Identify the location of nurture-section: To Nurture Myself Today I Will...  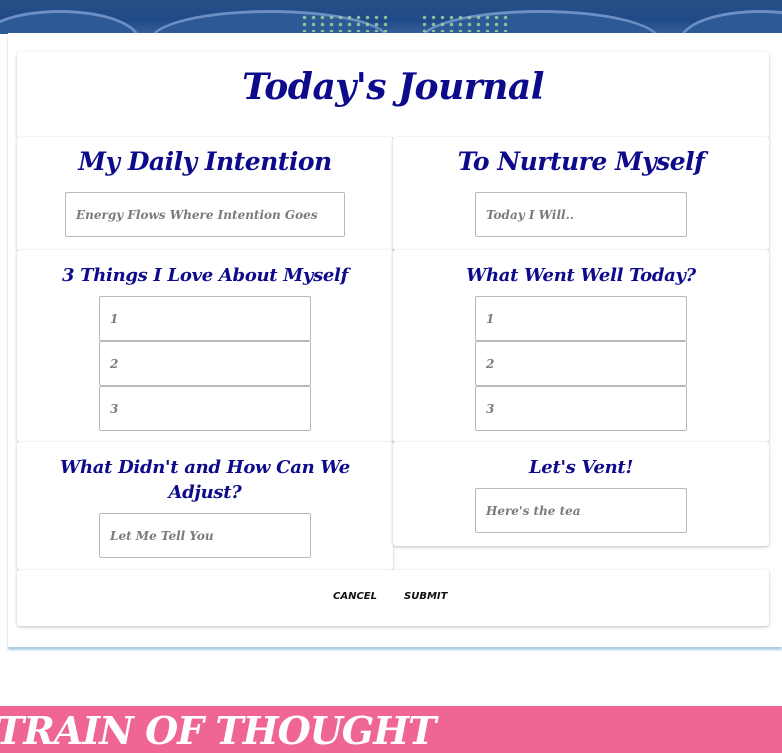
(581, 193).